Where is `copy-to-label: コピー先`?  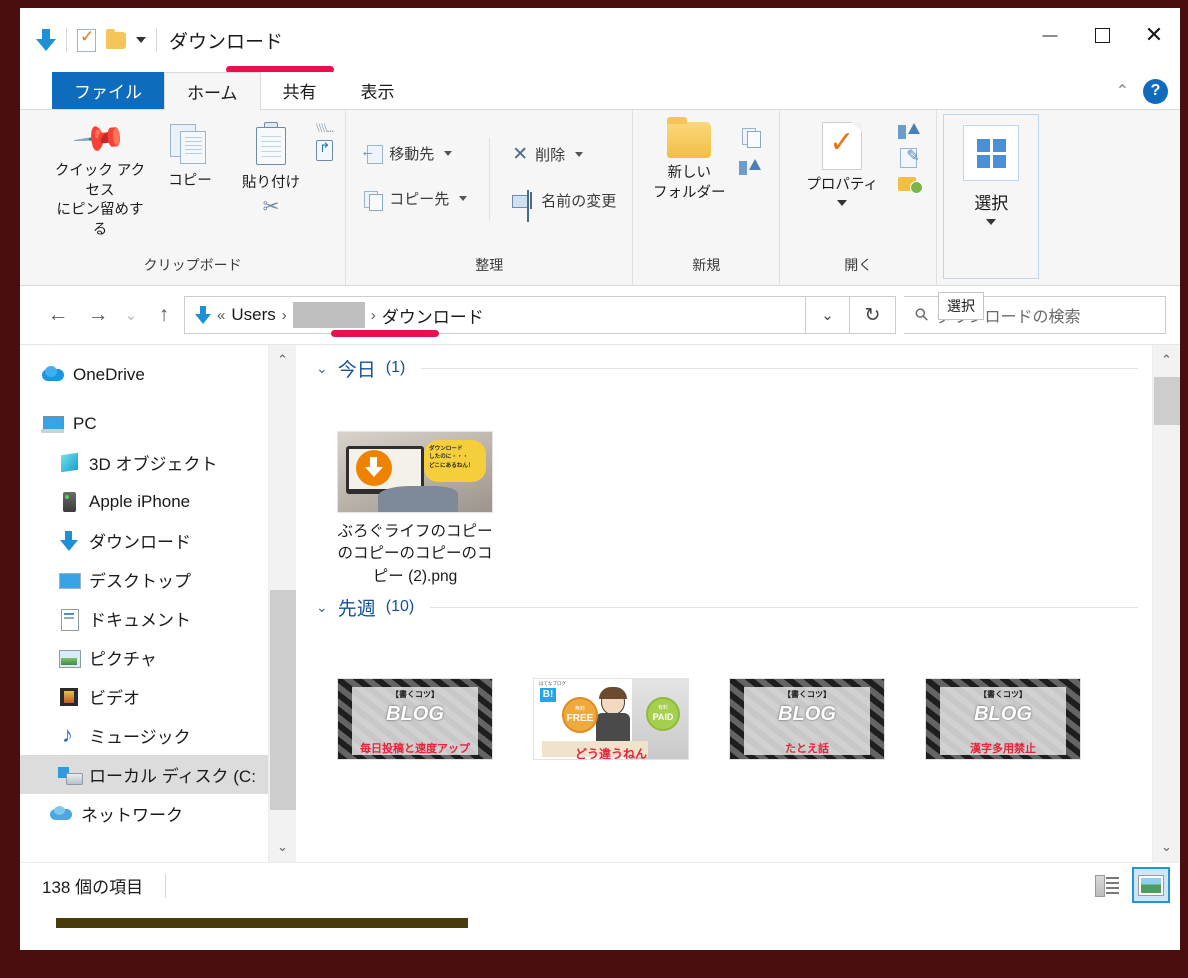 copy-to-label: コピー先 is located at coordinates (419, 199).